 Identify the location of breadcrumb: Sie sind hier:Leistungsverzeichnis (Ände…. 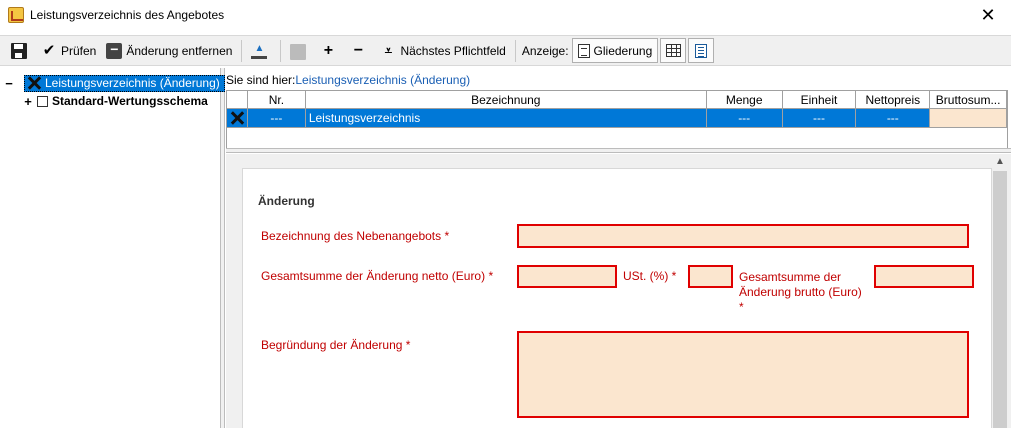
(348, 80).